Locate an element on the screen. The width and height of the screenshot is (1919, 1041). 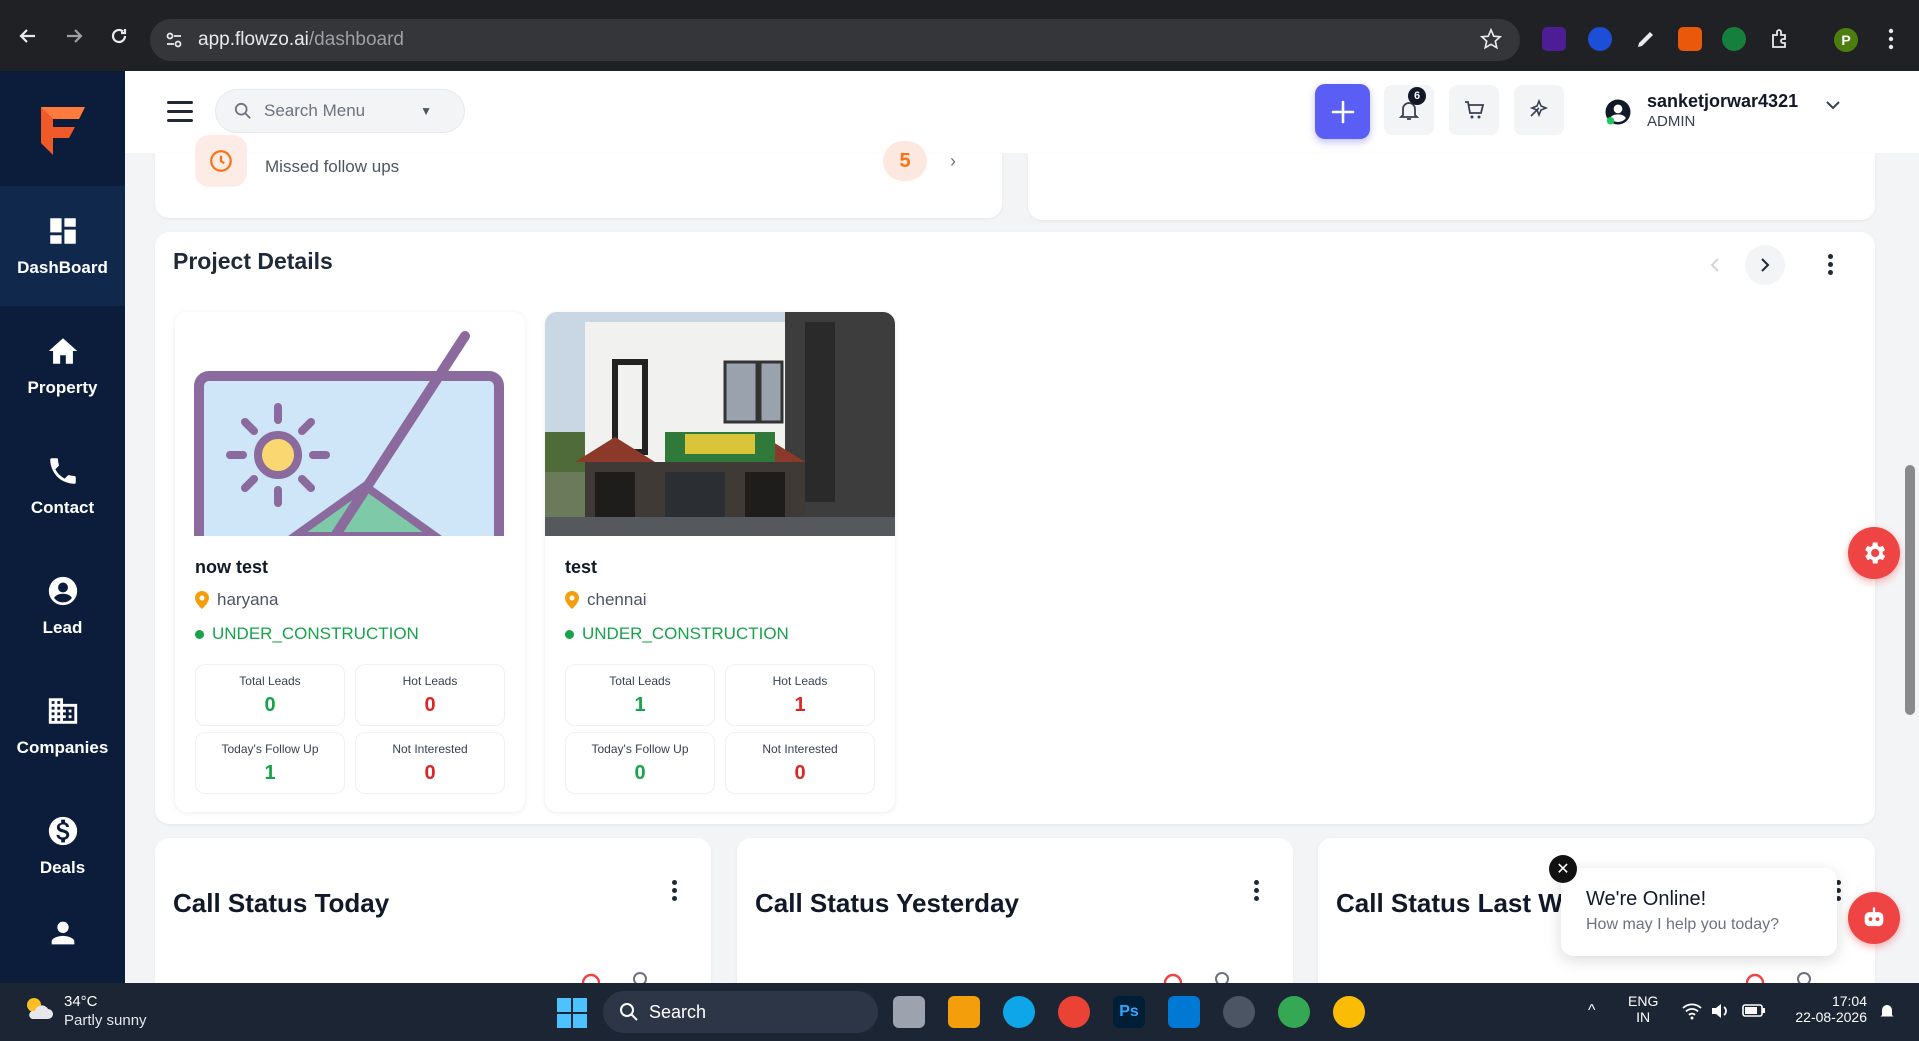
sidebar-item-lead: Lead is located at coordinates (62, 606).